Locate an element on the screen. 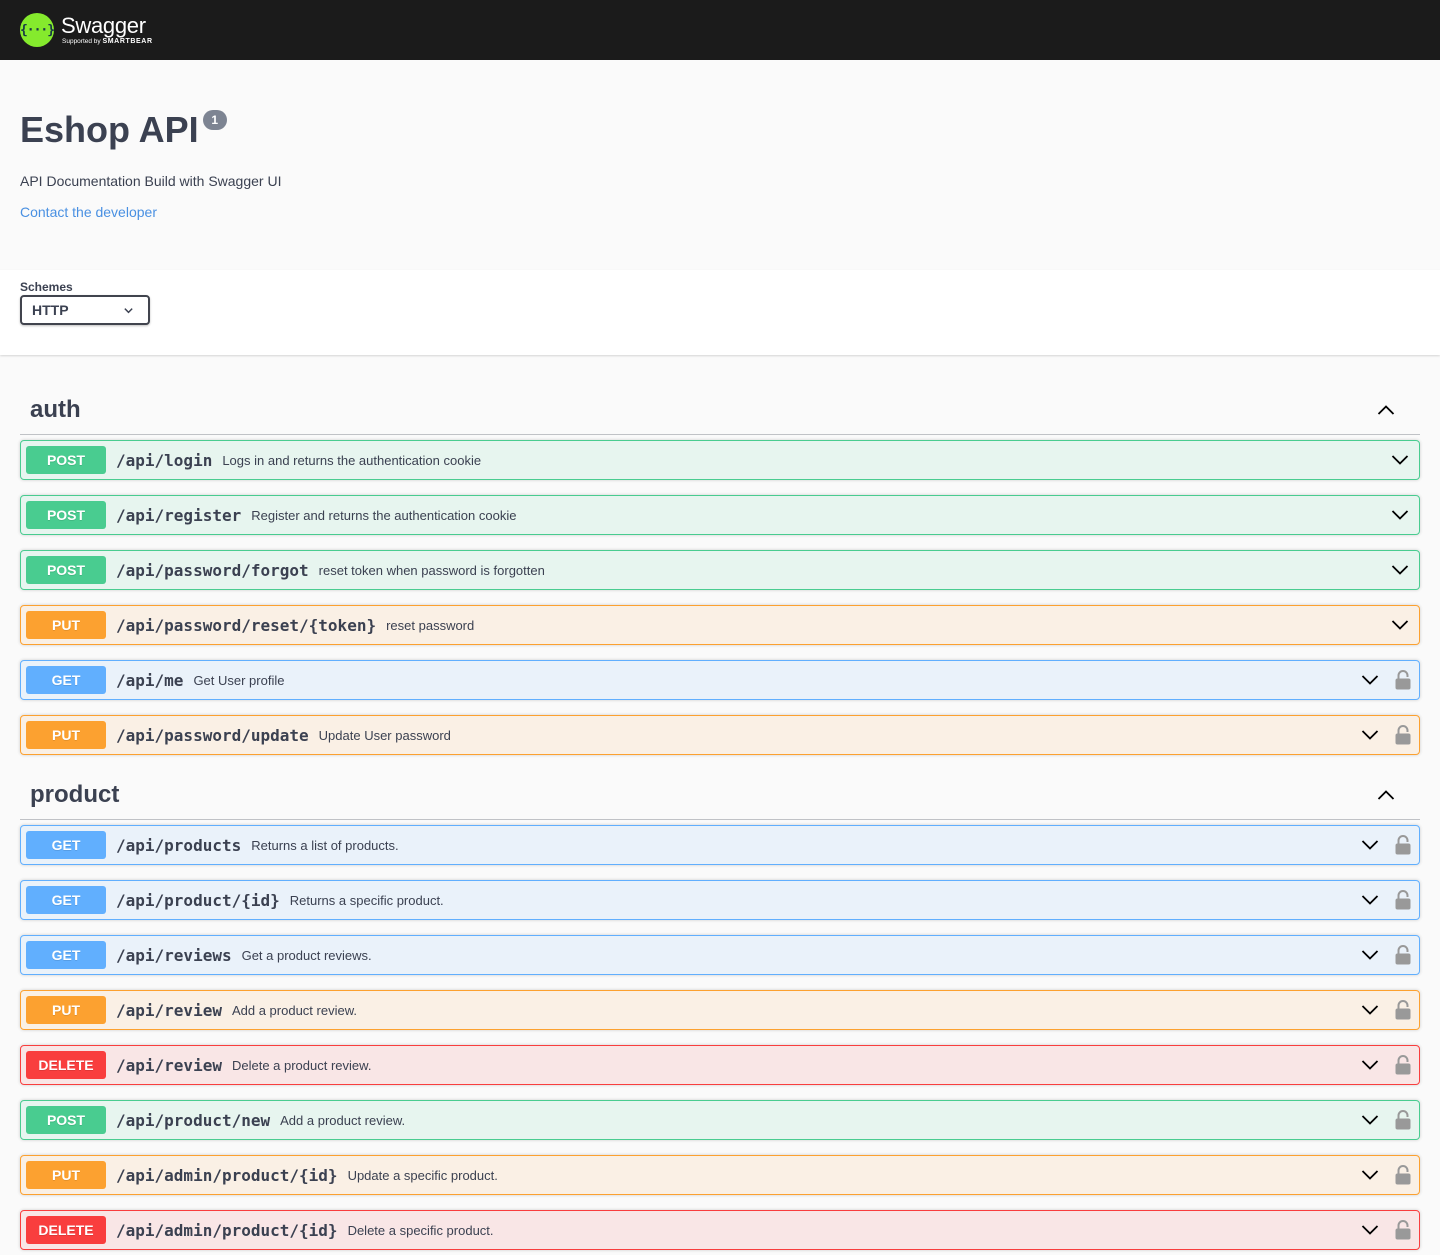  swagger-logo-icon: {···} is located at coordinates (37, 30).